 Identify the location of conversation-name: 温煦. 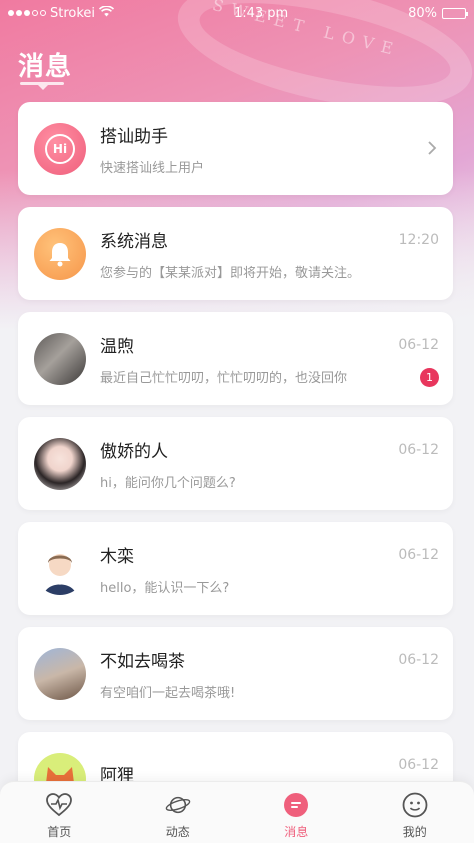
(117, 346).